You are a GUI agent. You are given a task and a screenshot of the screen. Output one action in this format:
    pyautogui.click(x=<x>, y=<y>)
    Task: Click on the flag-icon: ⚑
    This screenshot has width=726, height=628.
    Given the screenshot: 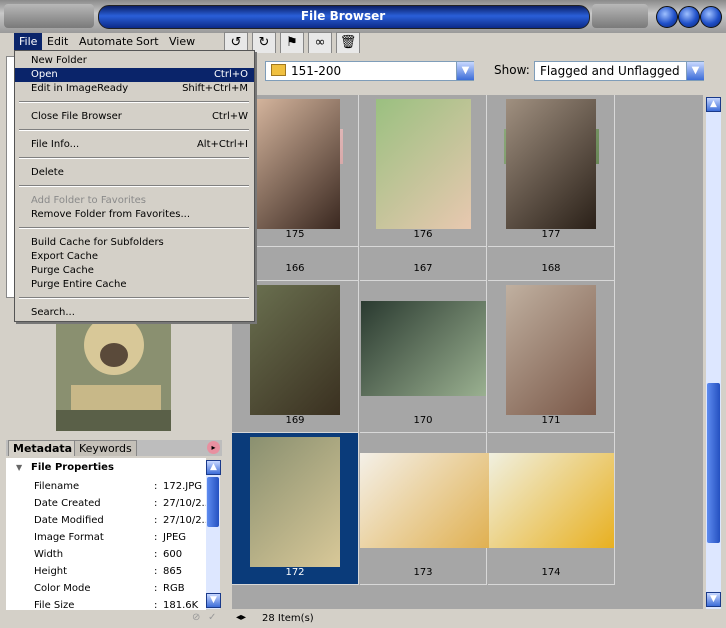 What is the action you would take?
    pyautogui.click(x=292, y=42)
    